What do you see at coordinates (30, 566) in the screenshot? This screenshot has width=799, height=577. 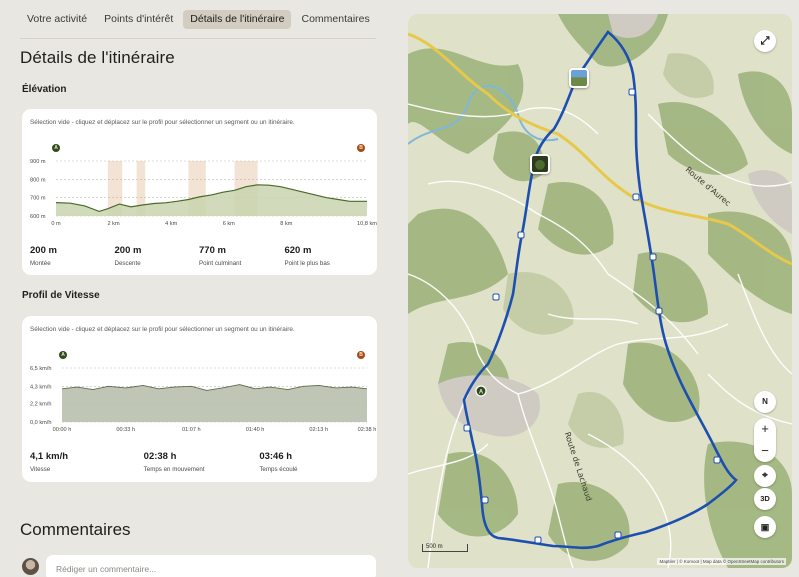 I see `avatar` at bounding box center [30, 566].